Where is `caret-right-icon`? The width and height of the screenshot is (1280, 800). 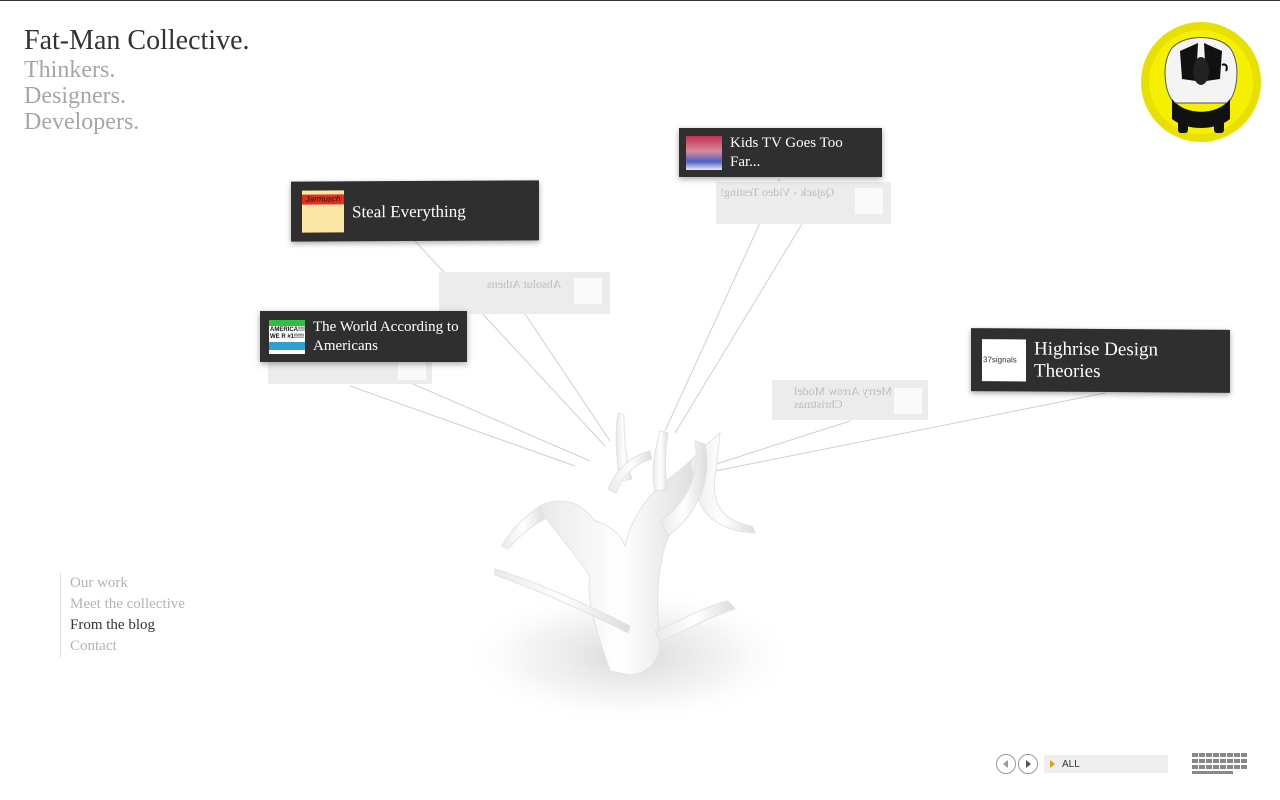 caret-right-icon is located at coordinates (1052, 764).